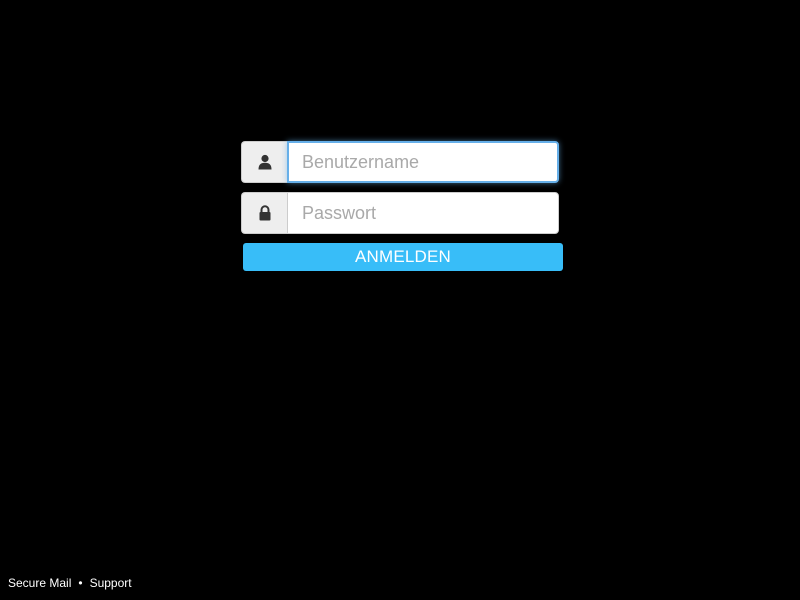 This screenshot has height=600, width=800. What do you see at coordinates (423, 162) in the screenshot?
I see `username-input` at bounding box center [423, 162].